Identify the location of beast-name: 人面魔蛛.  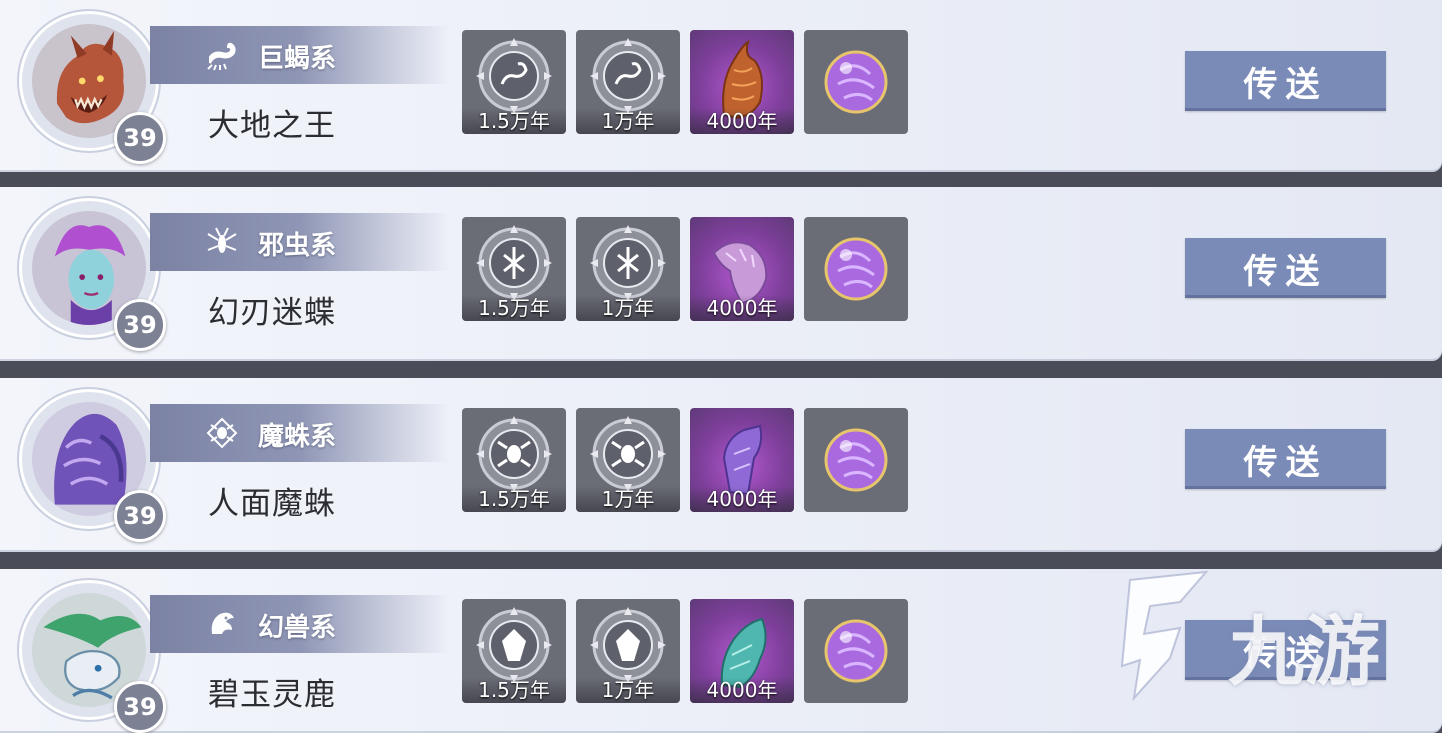
(272, 504).